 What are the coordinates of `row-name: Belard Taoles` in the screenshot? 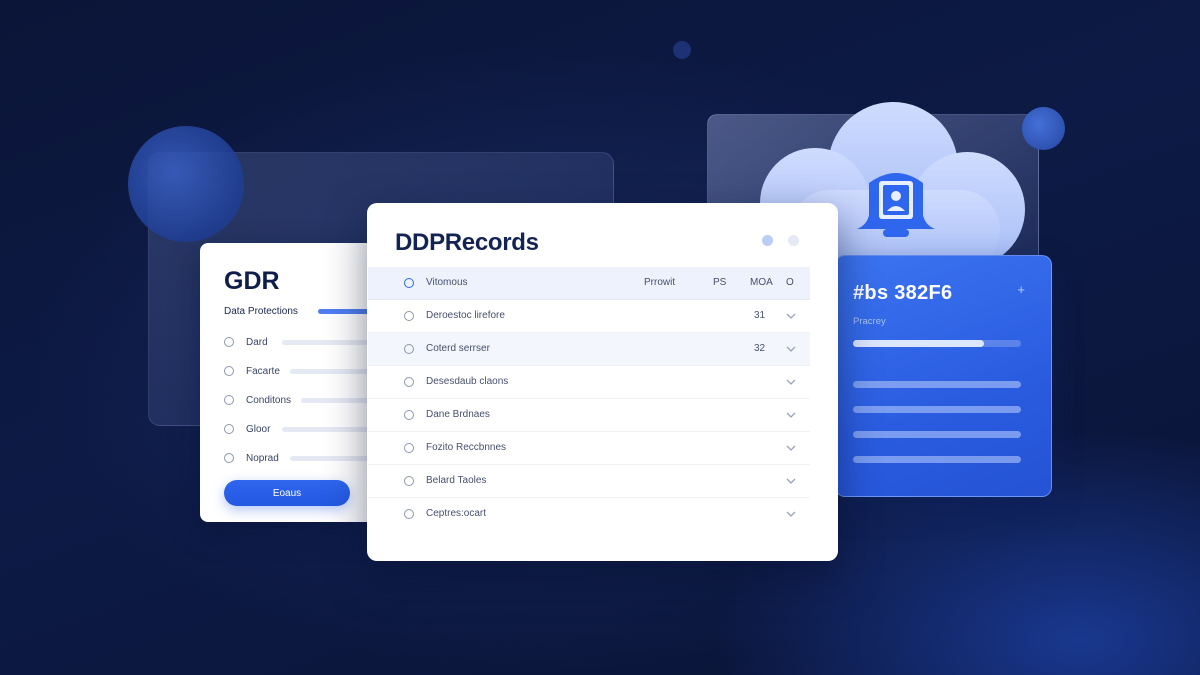 It's located at (456, 480).